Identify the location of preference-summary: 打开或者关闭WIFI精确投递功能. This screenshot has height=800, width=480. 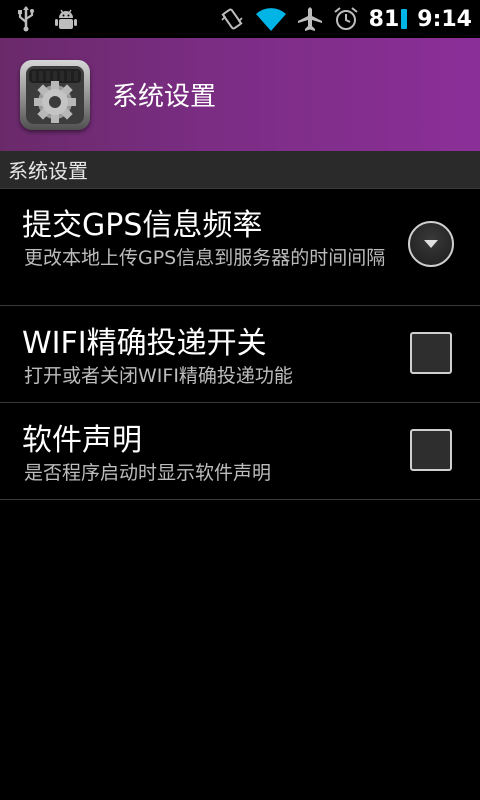
(158, 376).